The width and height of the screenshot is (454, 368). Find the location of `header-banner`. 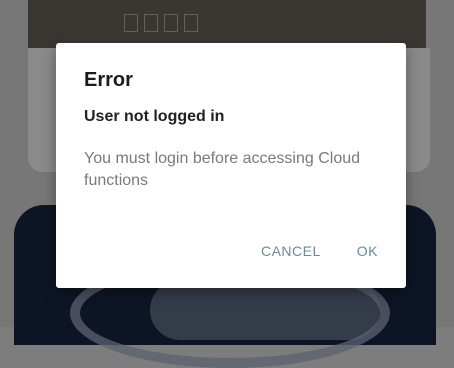

header-banner is located at coordinates (227, 24).